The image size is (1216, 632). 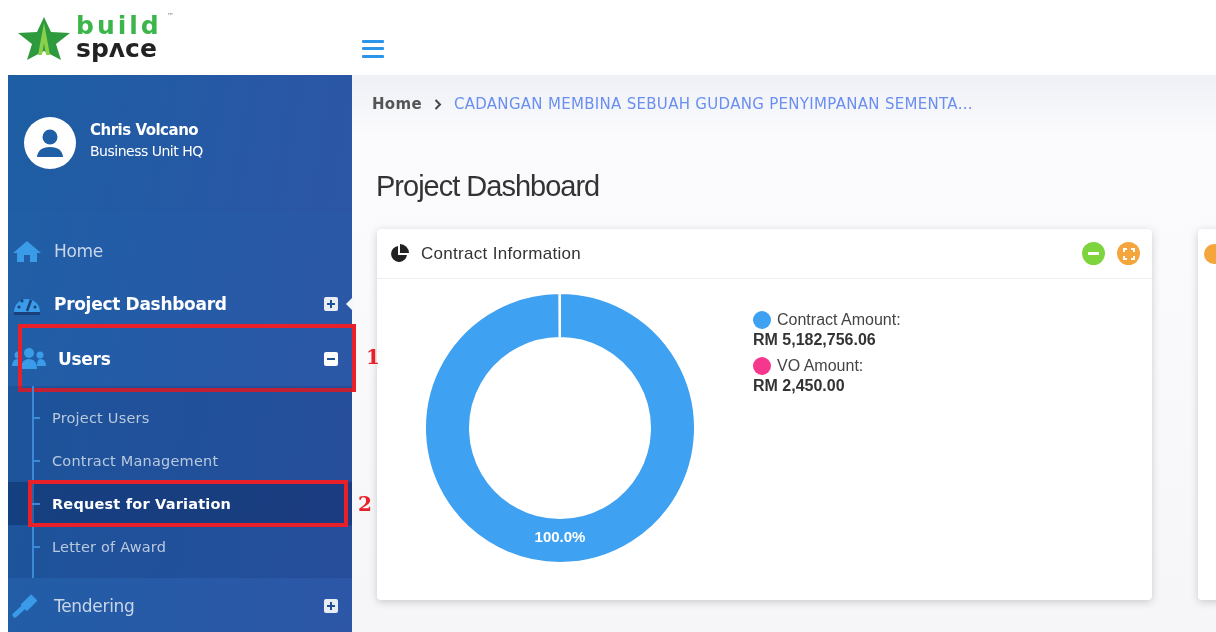 What do you see at coordinates (168, 358) in the screenshot?
I see `nav-item: Users` at bounding box center [168, 358].